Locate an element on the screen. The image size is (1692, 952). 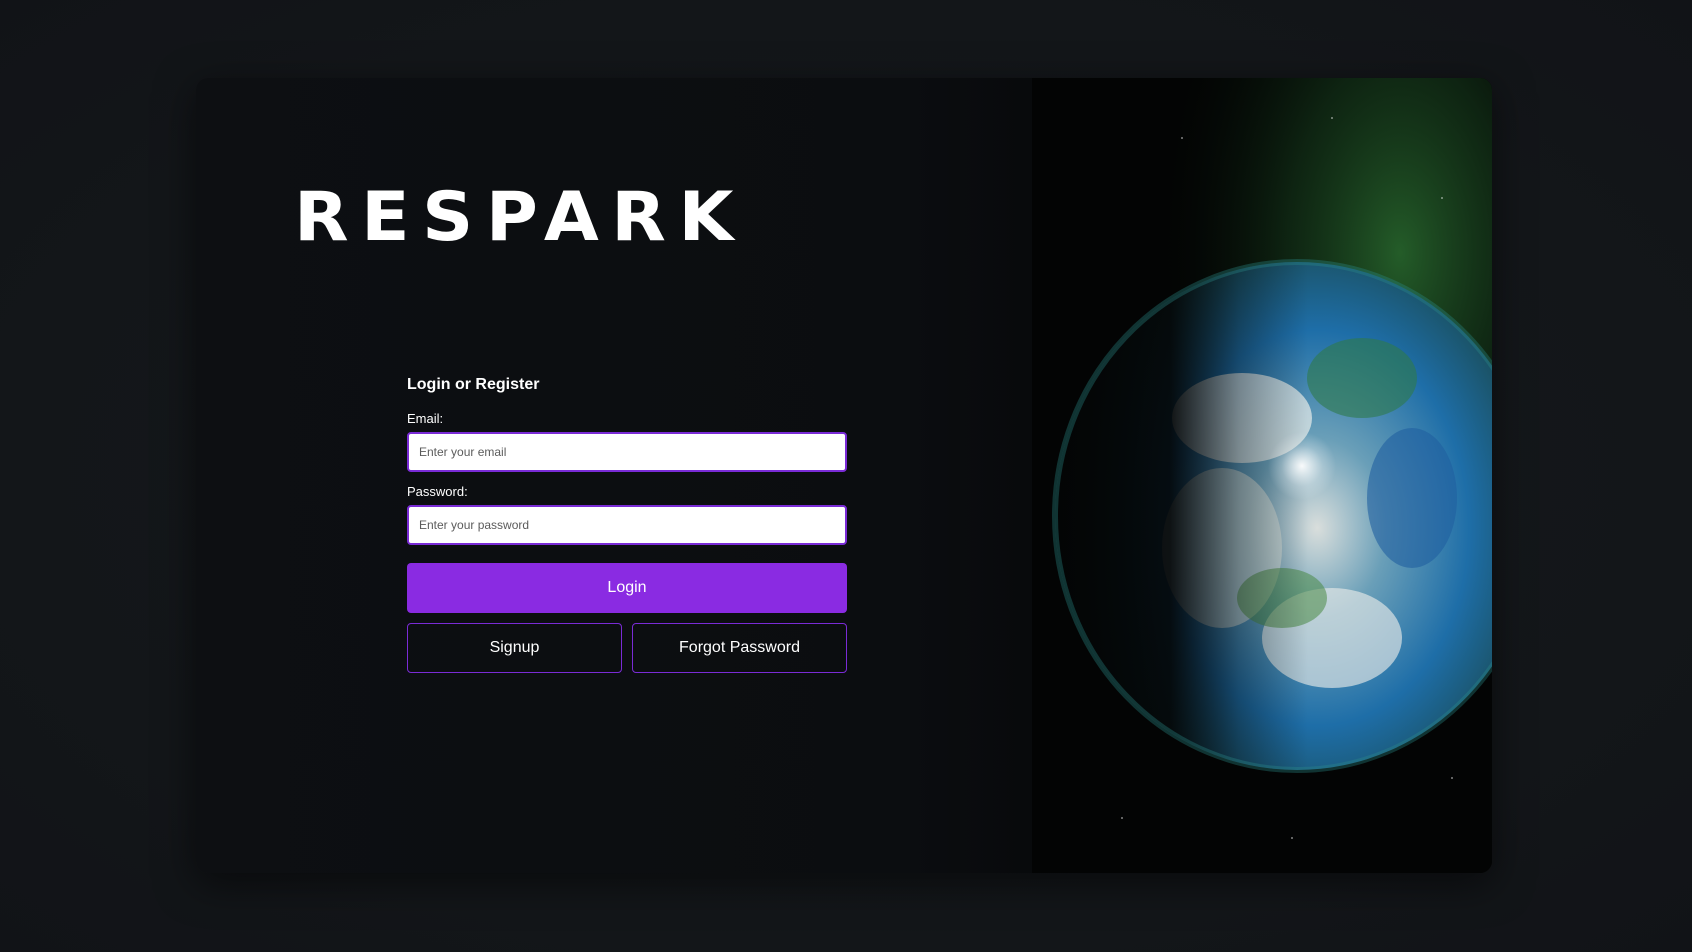
logo-text: RESPARK is located at coordinates (520, 214).